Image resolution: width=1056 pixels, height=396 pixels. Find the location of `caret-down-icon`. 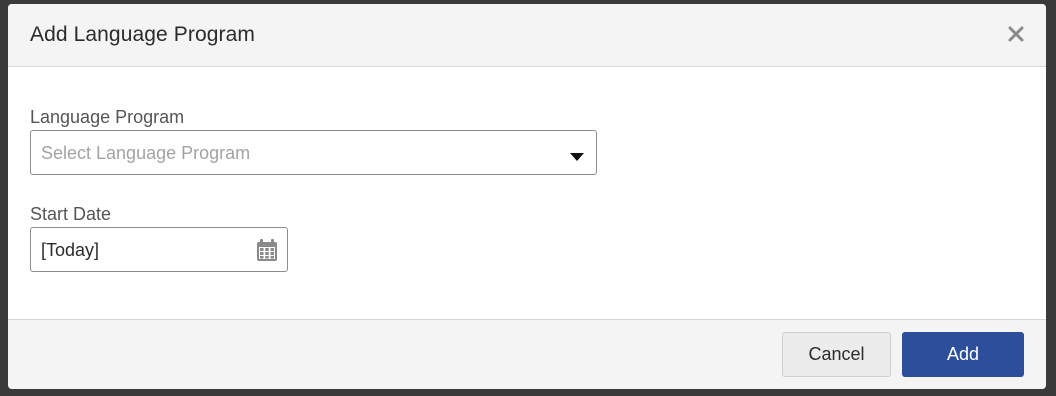

caret-down-icon is located at coordinates (577, 158).